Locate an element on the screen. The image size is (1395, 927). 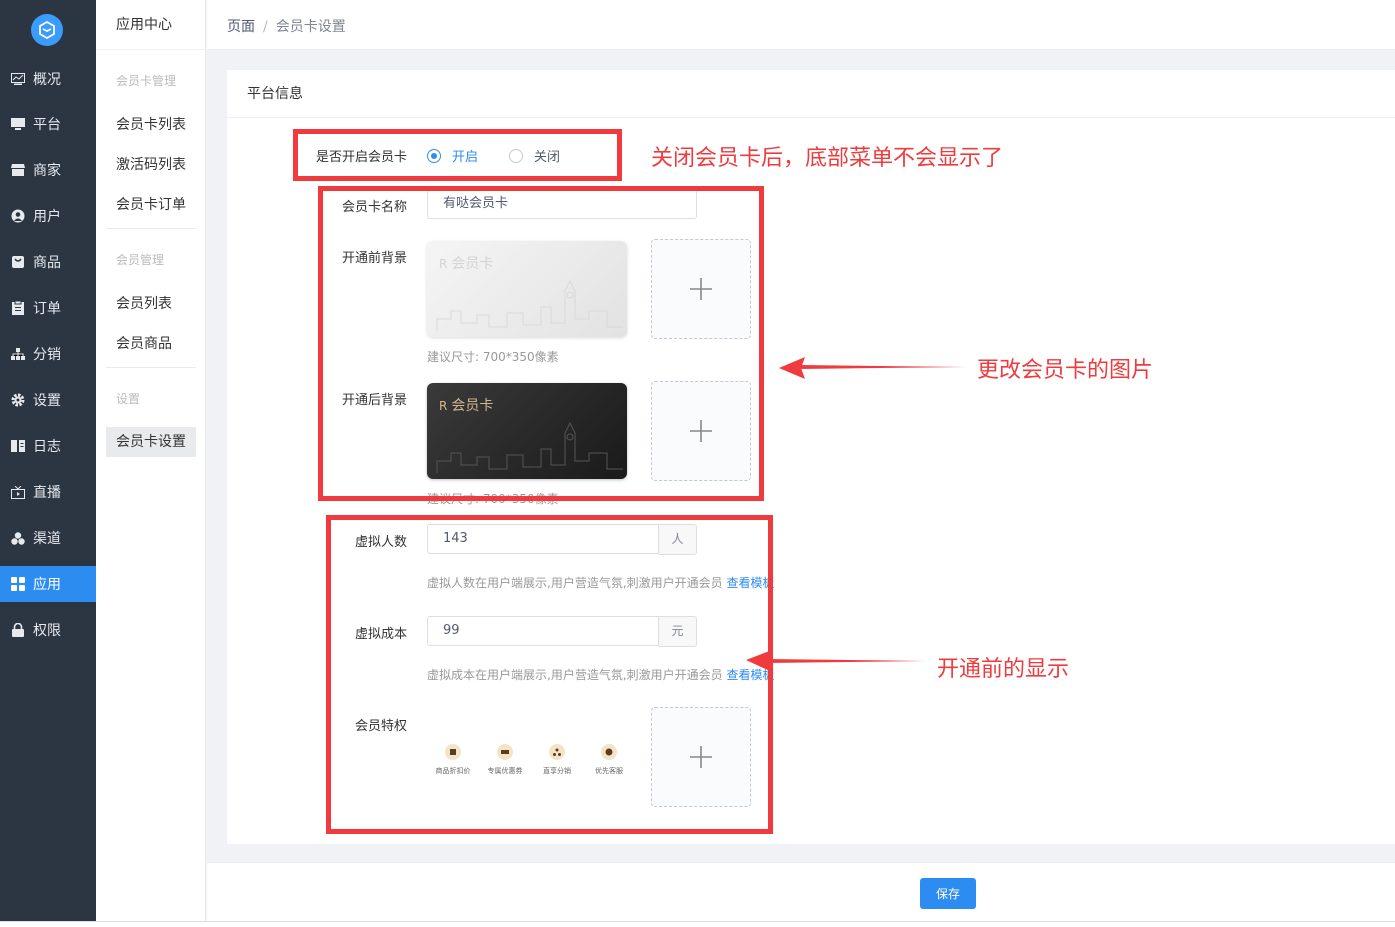
save-button: 保存 is located at coordinates (948, 893).